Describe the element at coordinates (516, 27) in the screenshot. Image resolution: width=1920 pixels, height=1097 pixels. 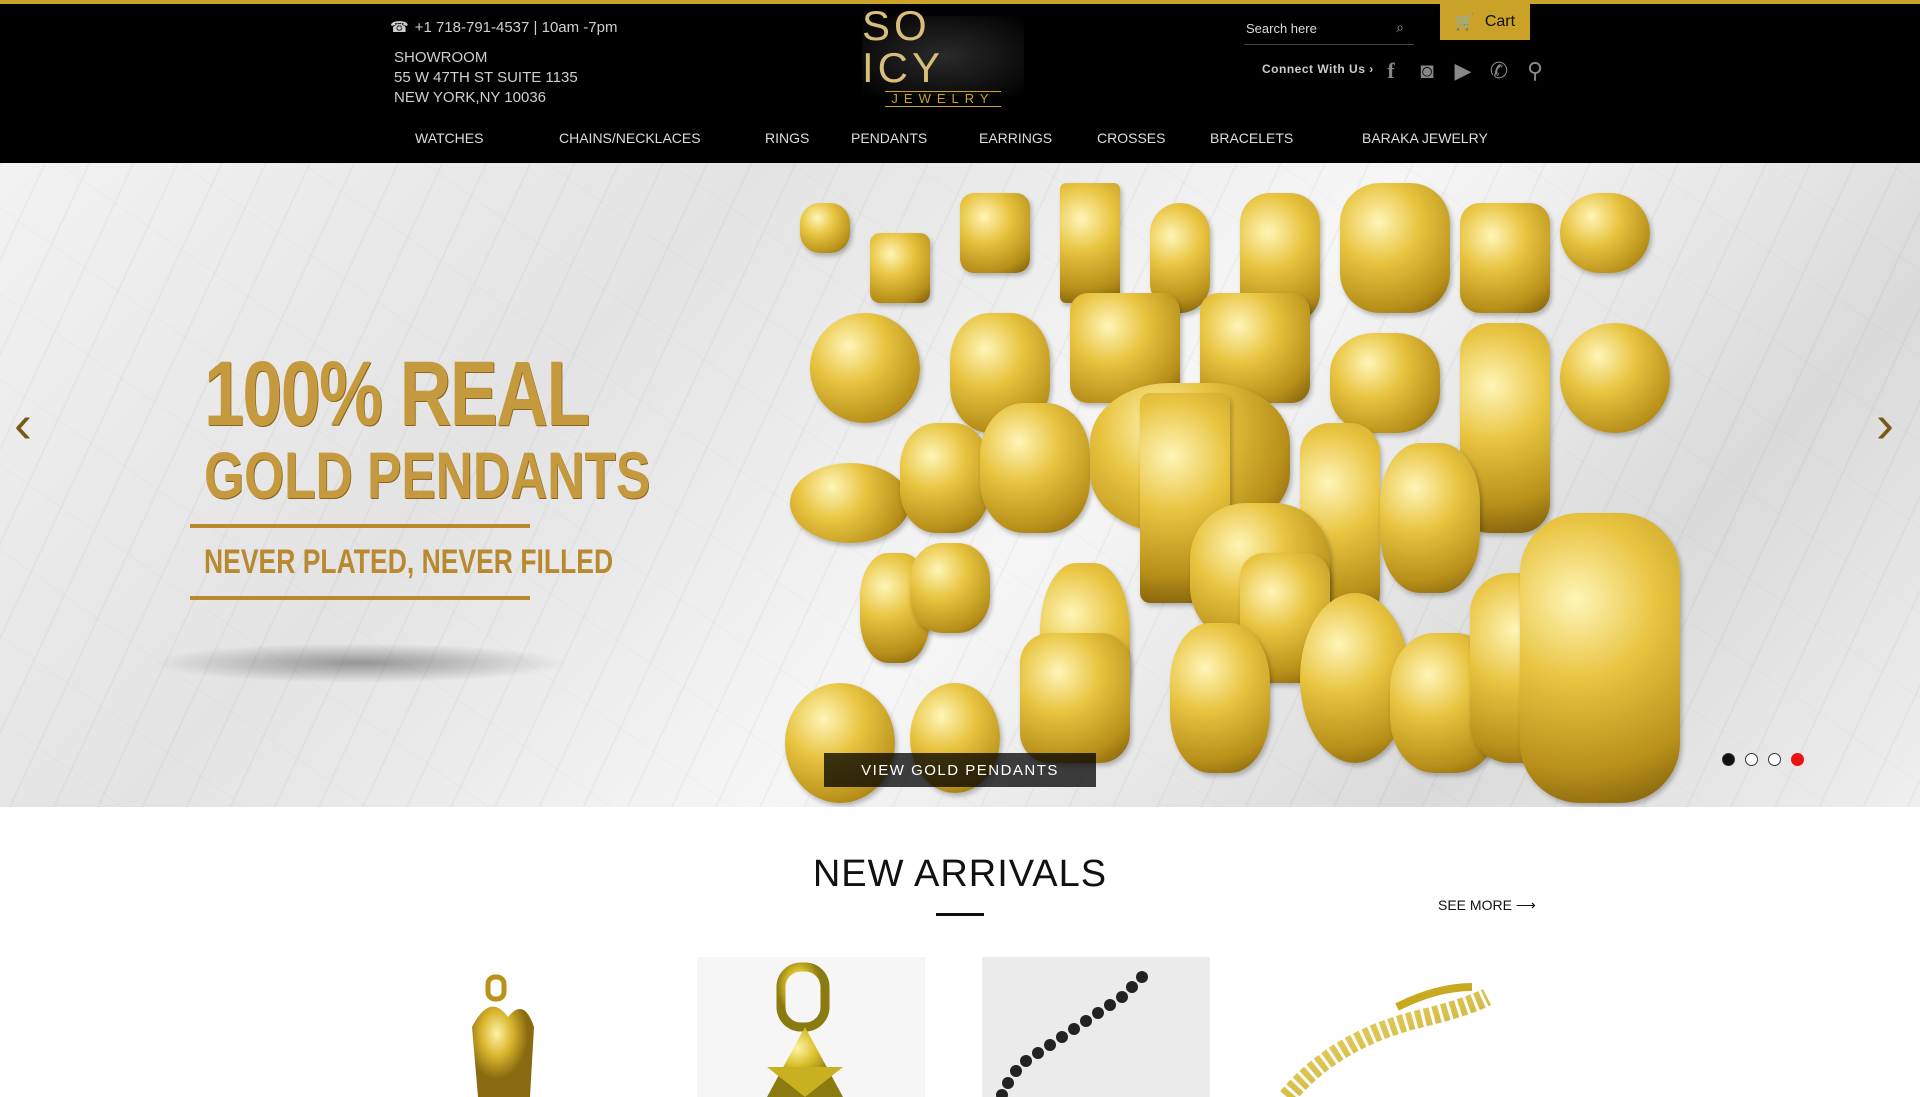
I see `phone-text: +1 718-791-4537 | 10am -7pm` at that location.